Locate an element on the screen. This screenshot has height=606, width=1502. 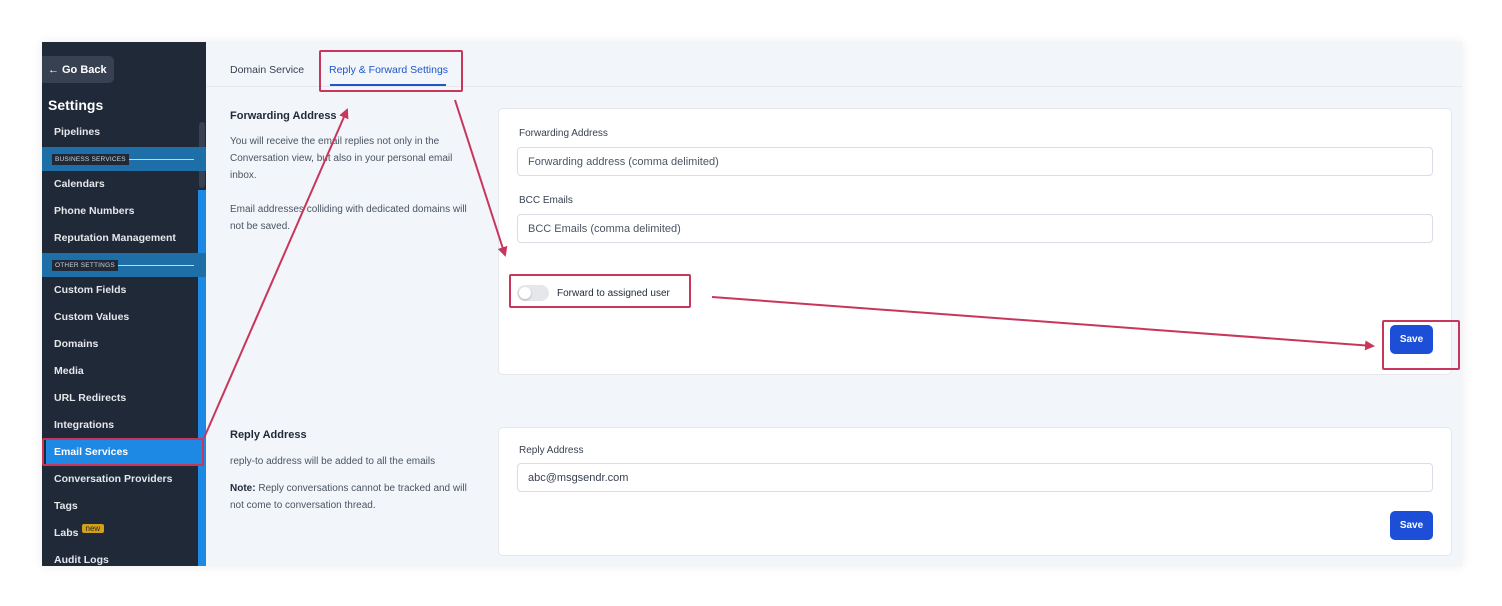
sidebar-item-phone-numbers: Phone Numbers is located at coordinates (120, 211).